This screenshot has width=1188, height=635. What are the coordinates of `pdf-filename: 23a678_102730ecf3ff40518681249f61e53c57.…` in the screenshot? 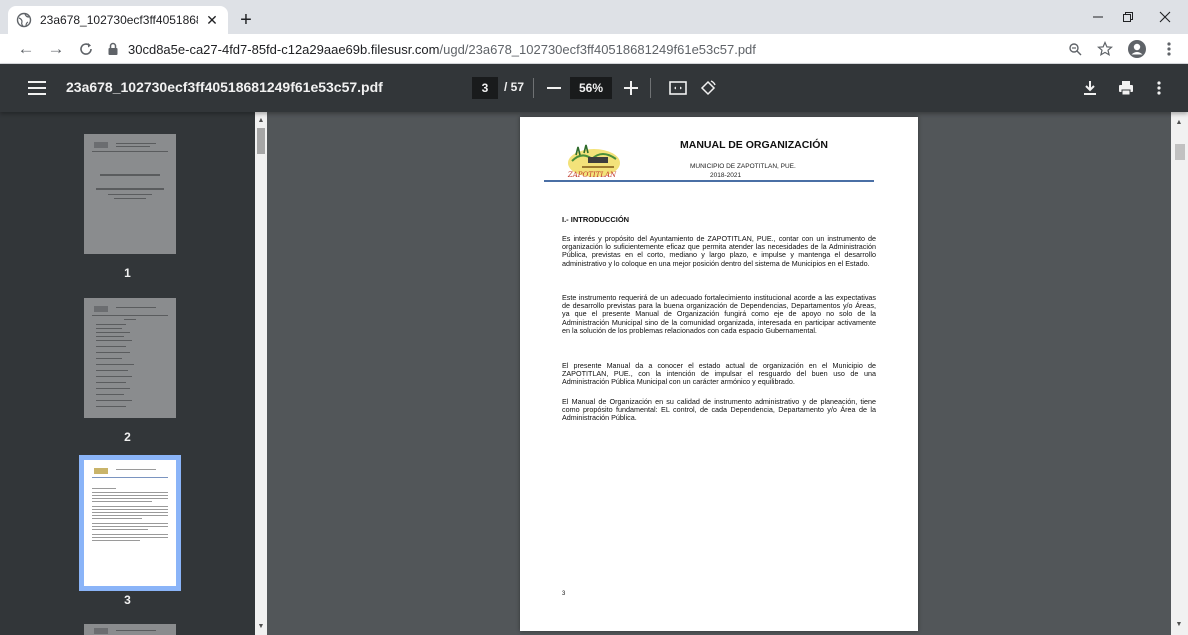 It's located at (224, 87).